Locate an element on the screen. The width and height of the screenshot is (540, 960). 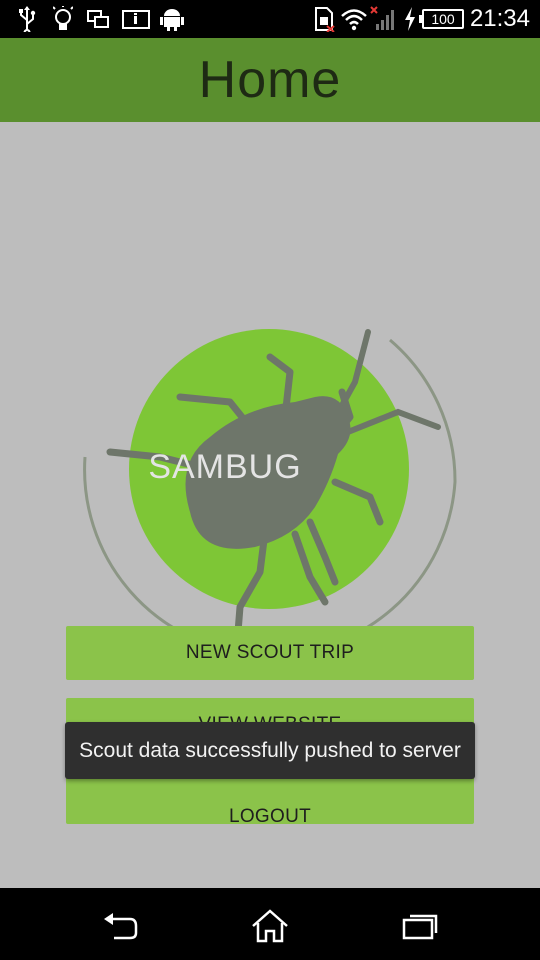
page-title: Home is located at coordinates (270, 80).